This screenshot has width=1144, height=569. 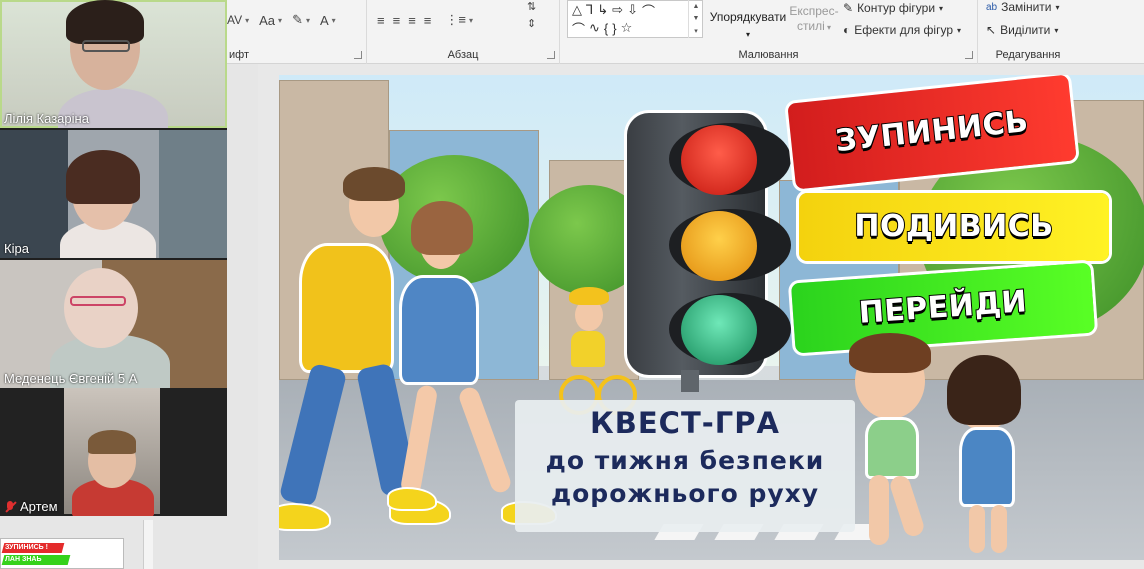 I want to click on rounded-shape-icon: ⌒, so click(x=648, y=10).